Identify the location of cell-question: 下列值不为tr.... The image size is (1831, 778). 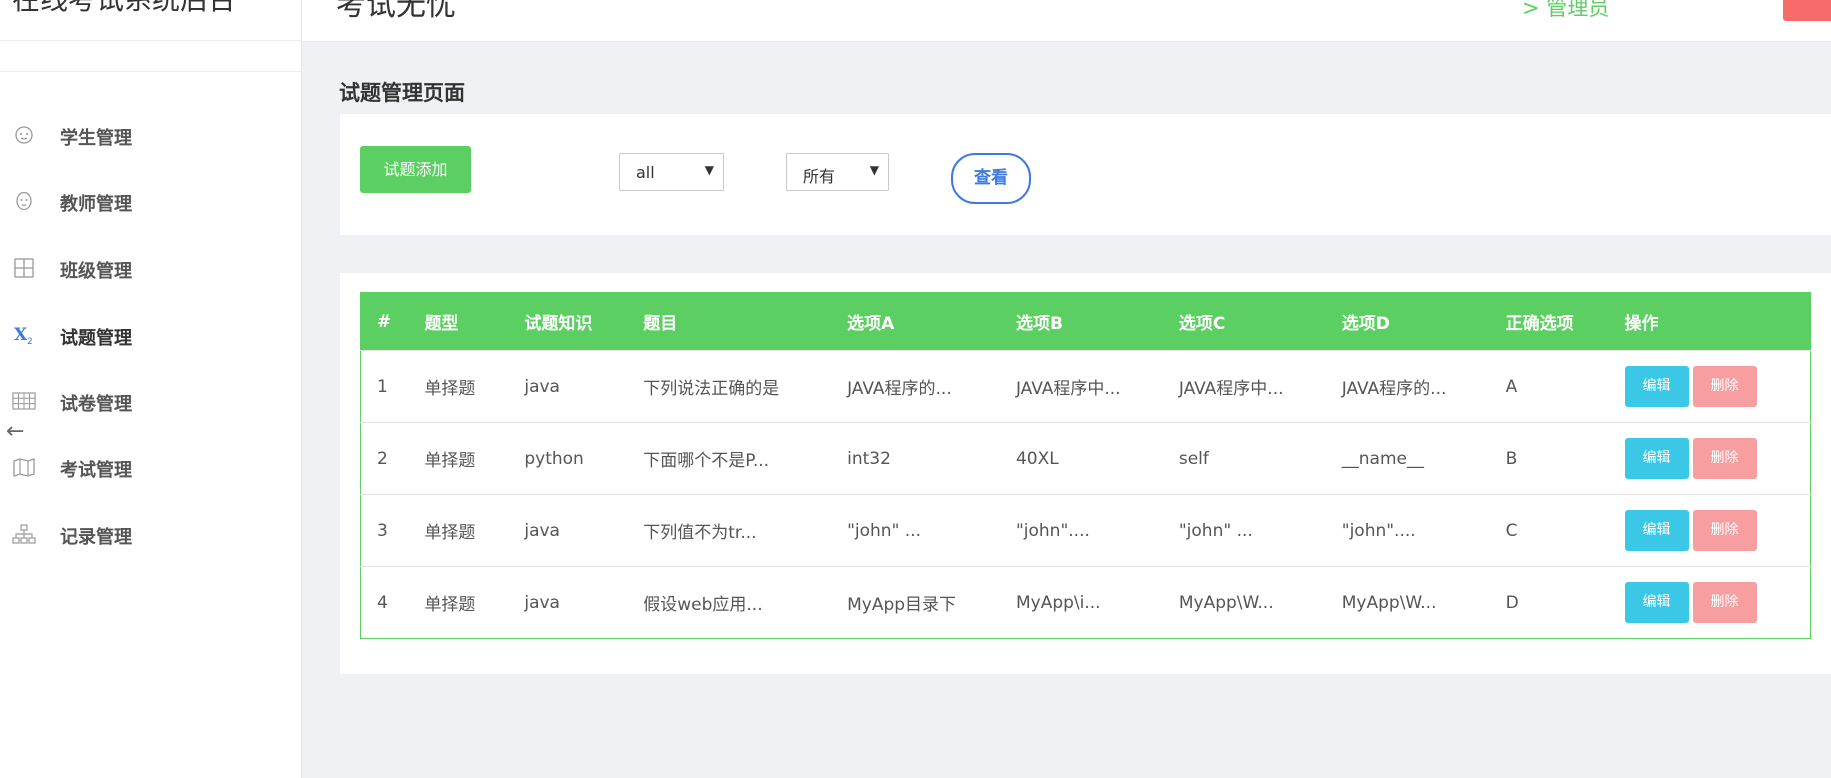
(745, 530).